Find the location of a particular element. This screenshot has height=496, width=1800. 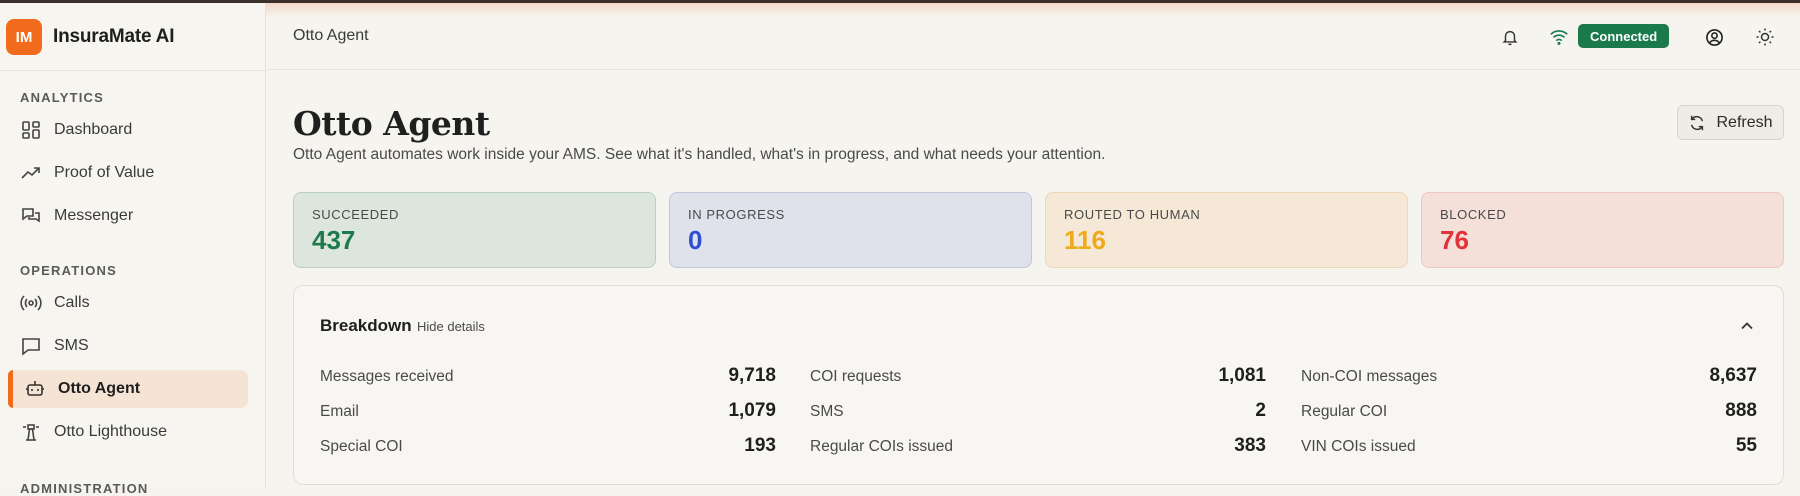

sidebar-item-otto-agent: Otto Agent is located at coordinates (128, 389).